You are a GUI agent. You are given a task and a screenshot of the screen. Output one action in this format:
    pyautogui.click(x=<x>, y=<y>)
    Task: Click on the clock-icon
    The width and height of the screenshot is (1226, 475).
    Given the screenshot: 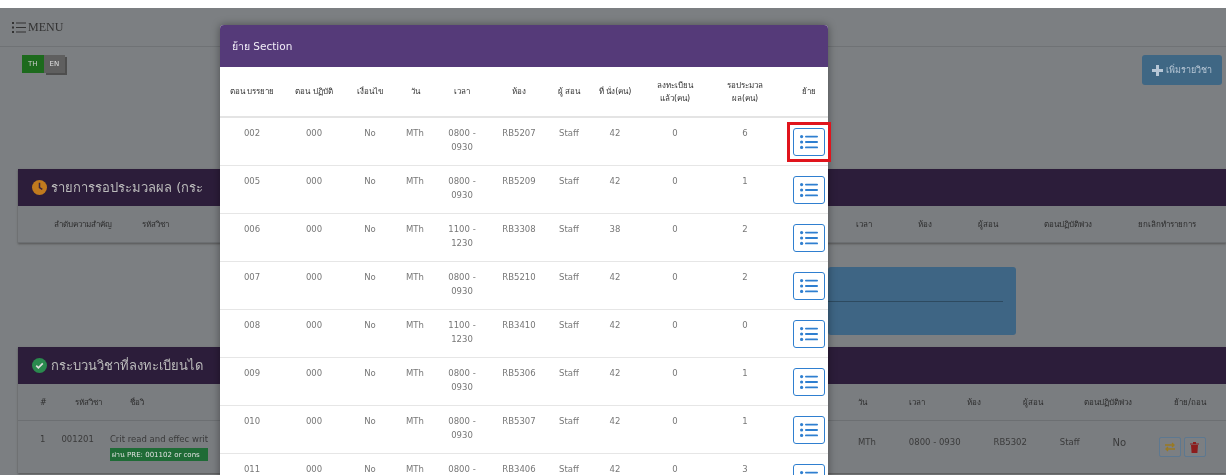 What is the action you would take?
    pyautogui.click(x=39, y=187)
    